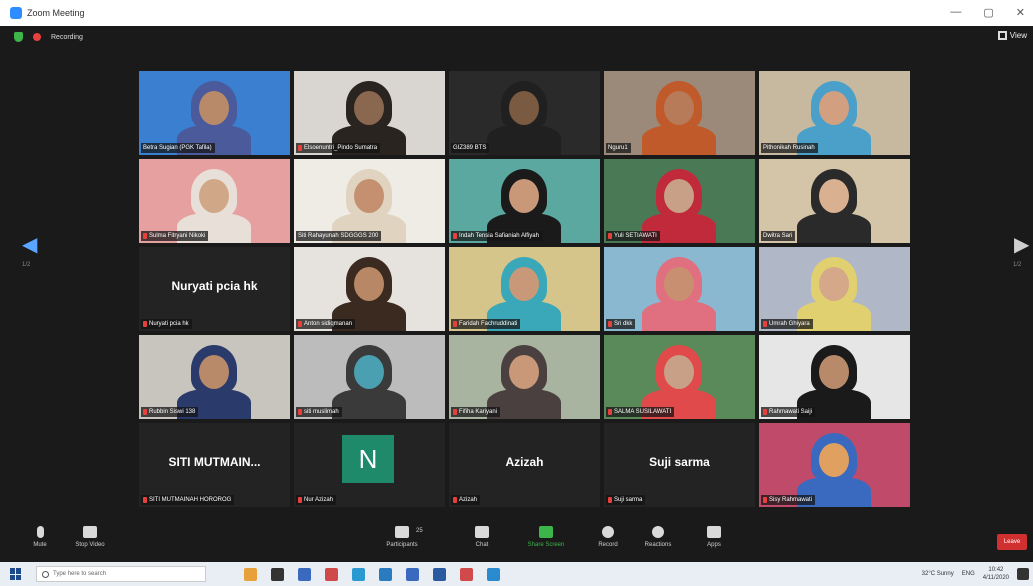 This screenshot has height=586, width=1033. What do you see at coordinates (37, 37) in the screenshot?
I see `recording-icon` at bounding box center [37, 37].